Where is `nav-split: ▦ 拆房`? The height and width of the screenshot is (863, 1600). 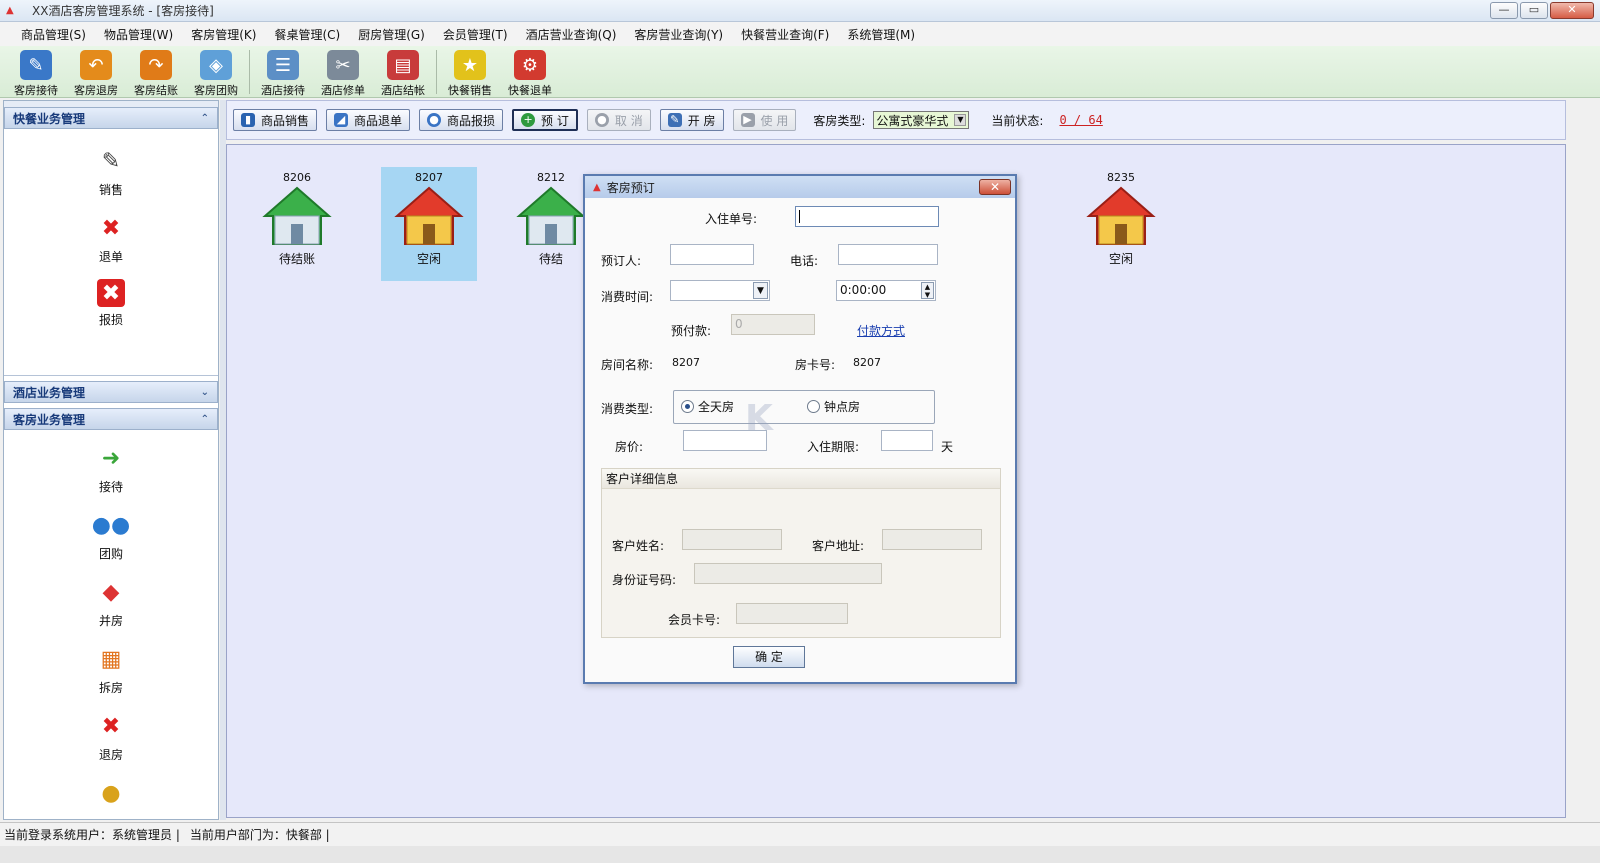
nav-split: ▦ 拆房 is located at coordinates (111, 669).